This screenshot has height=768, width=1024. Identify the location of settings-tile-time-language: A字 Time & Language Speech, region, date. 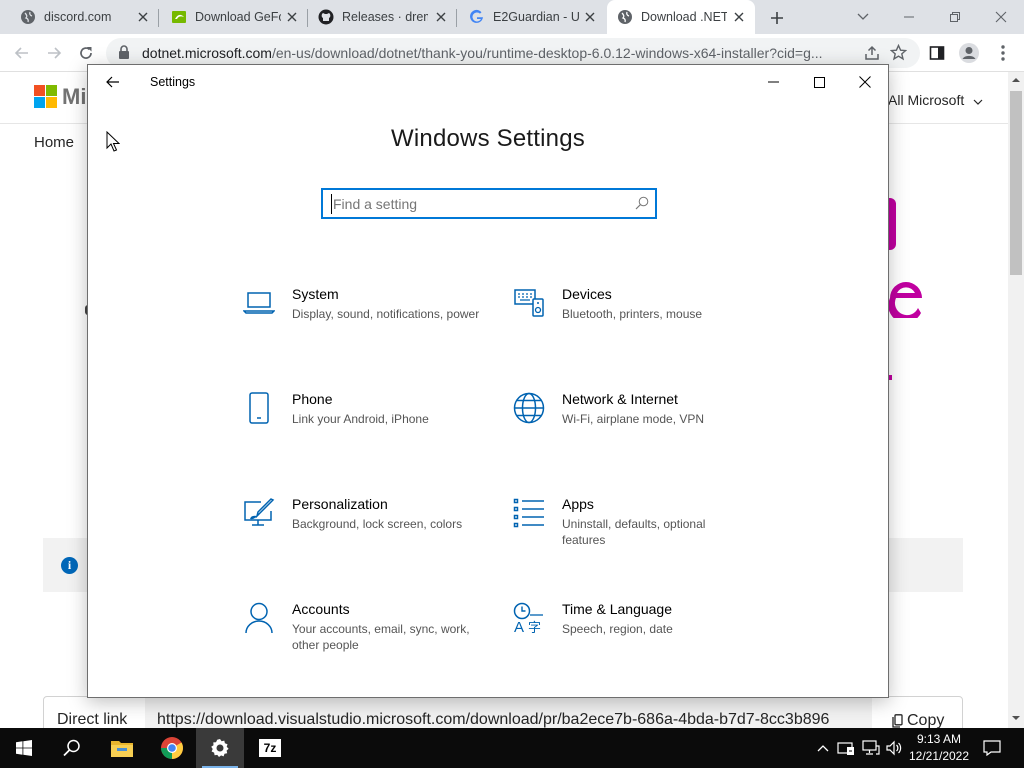
(642, 641).